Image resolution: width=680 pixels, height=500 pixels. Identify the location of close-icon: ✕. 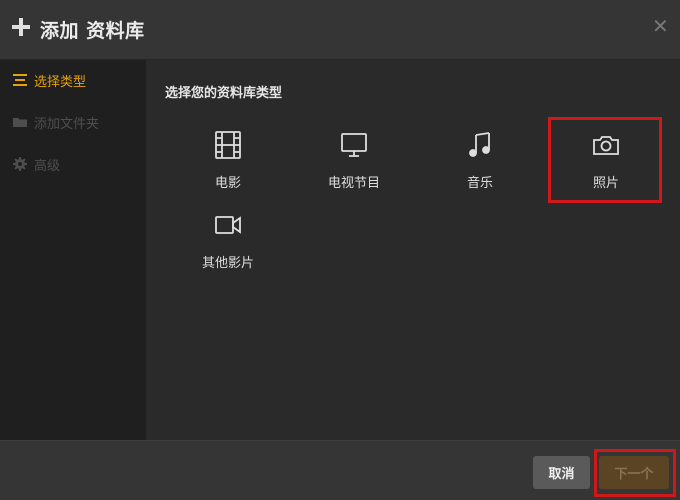
(660, 26).